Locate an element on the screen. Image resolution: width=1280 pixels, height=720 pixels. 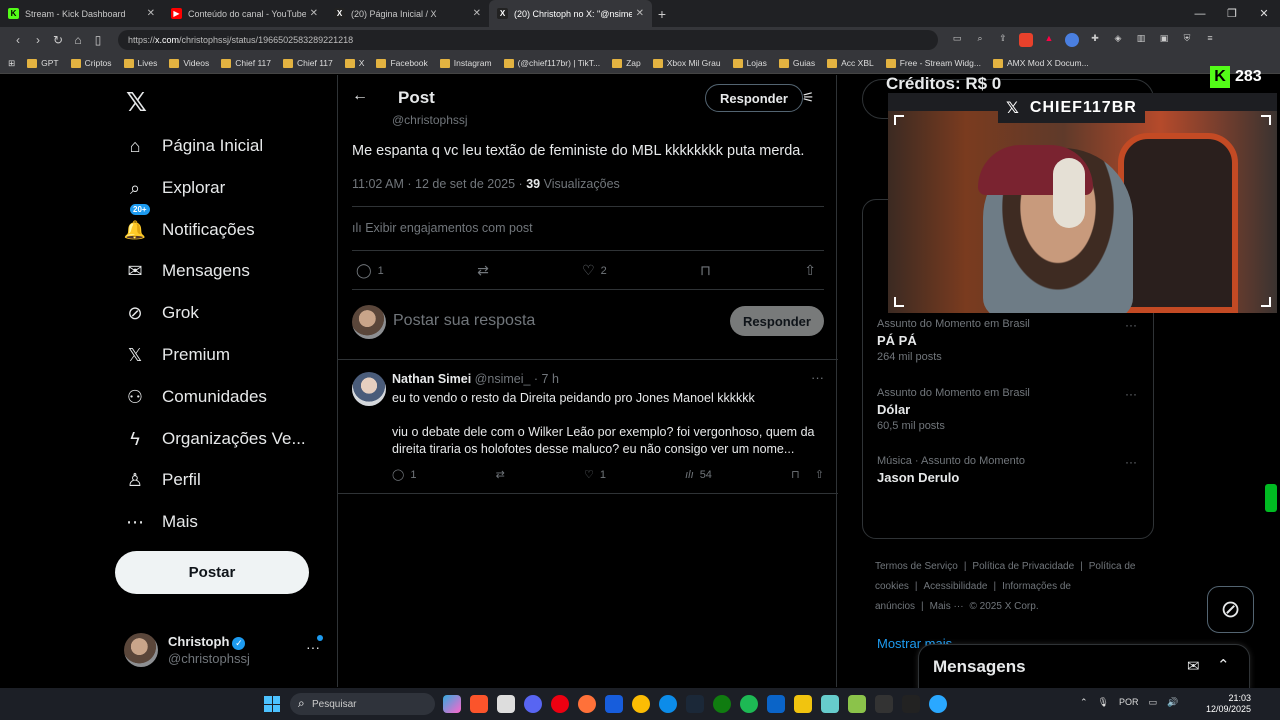
bookmark-icon: ▯ is located at coordinates (98, 40).